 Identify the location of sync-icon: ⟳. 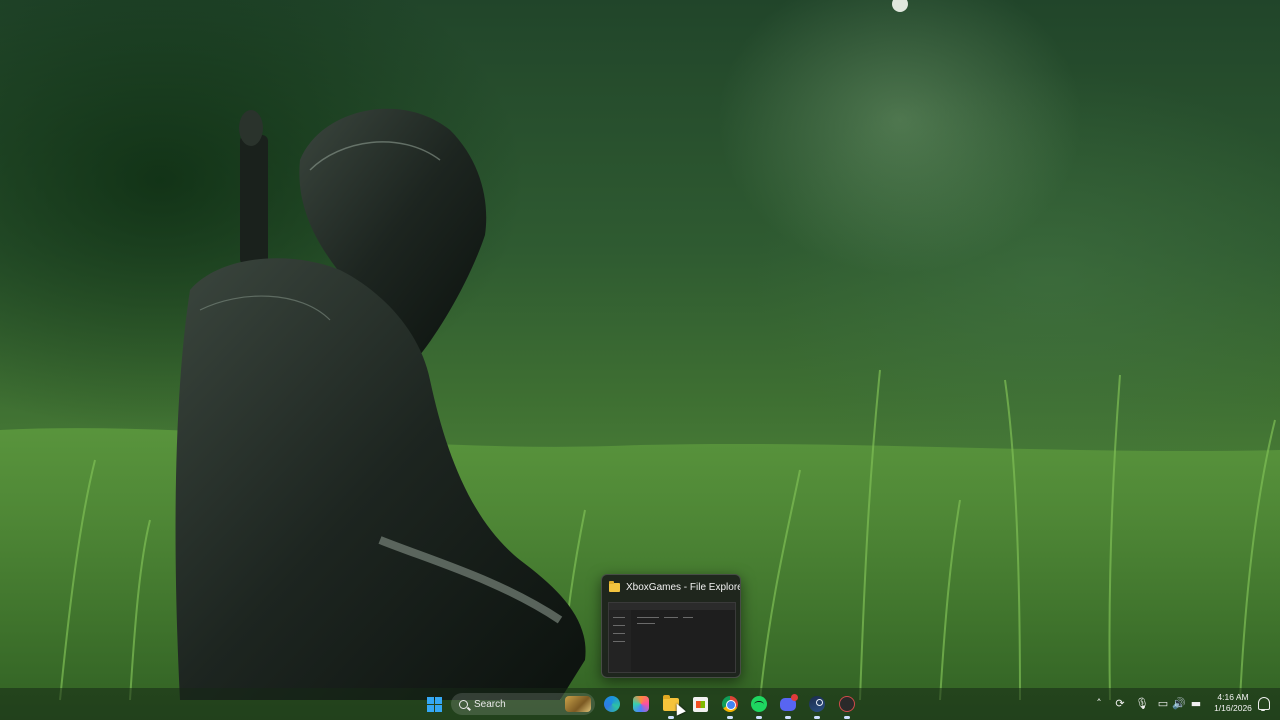
(1120, 704).